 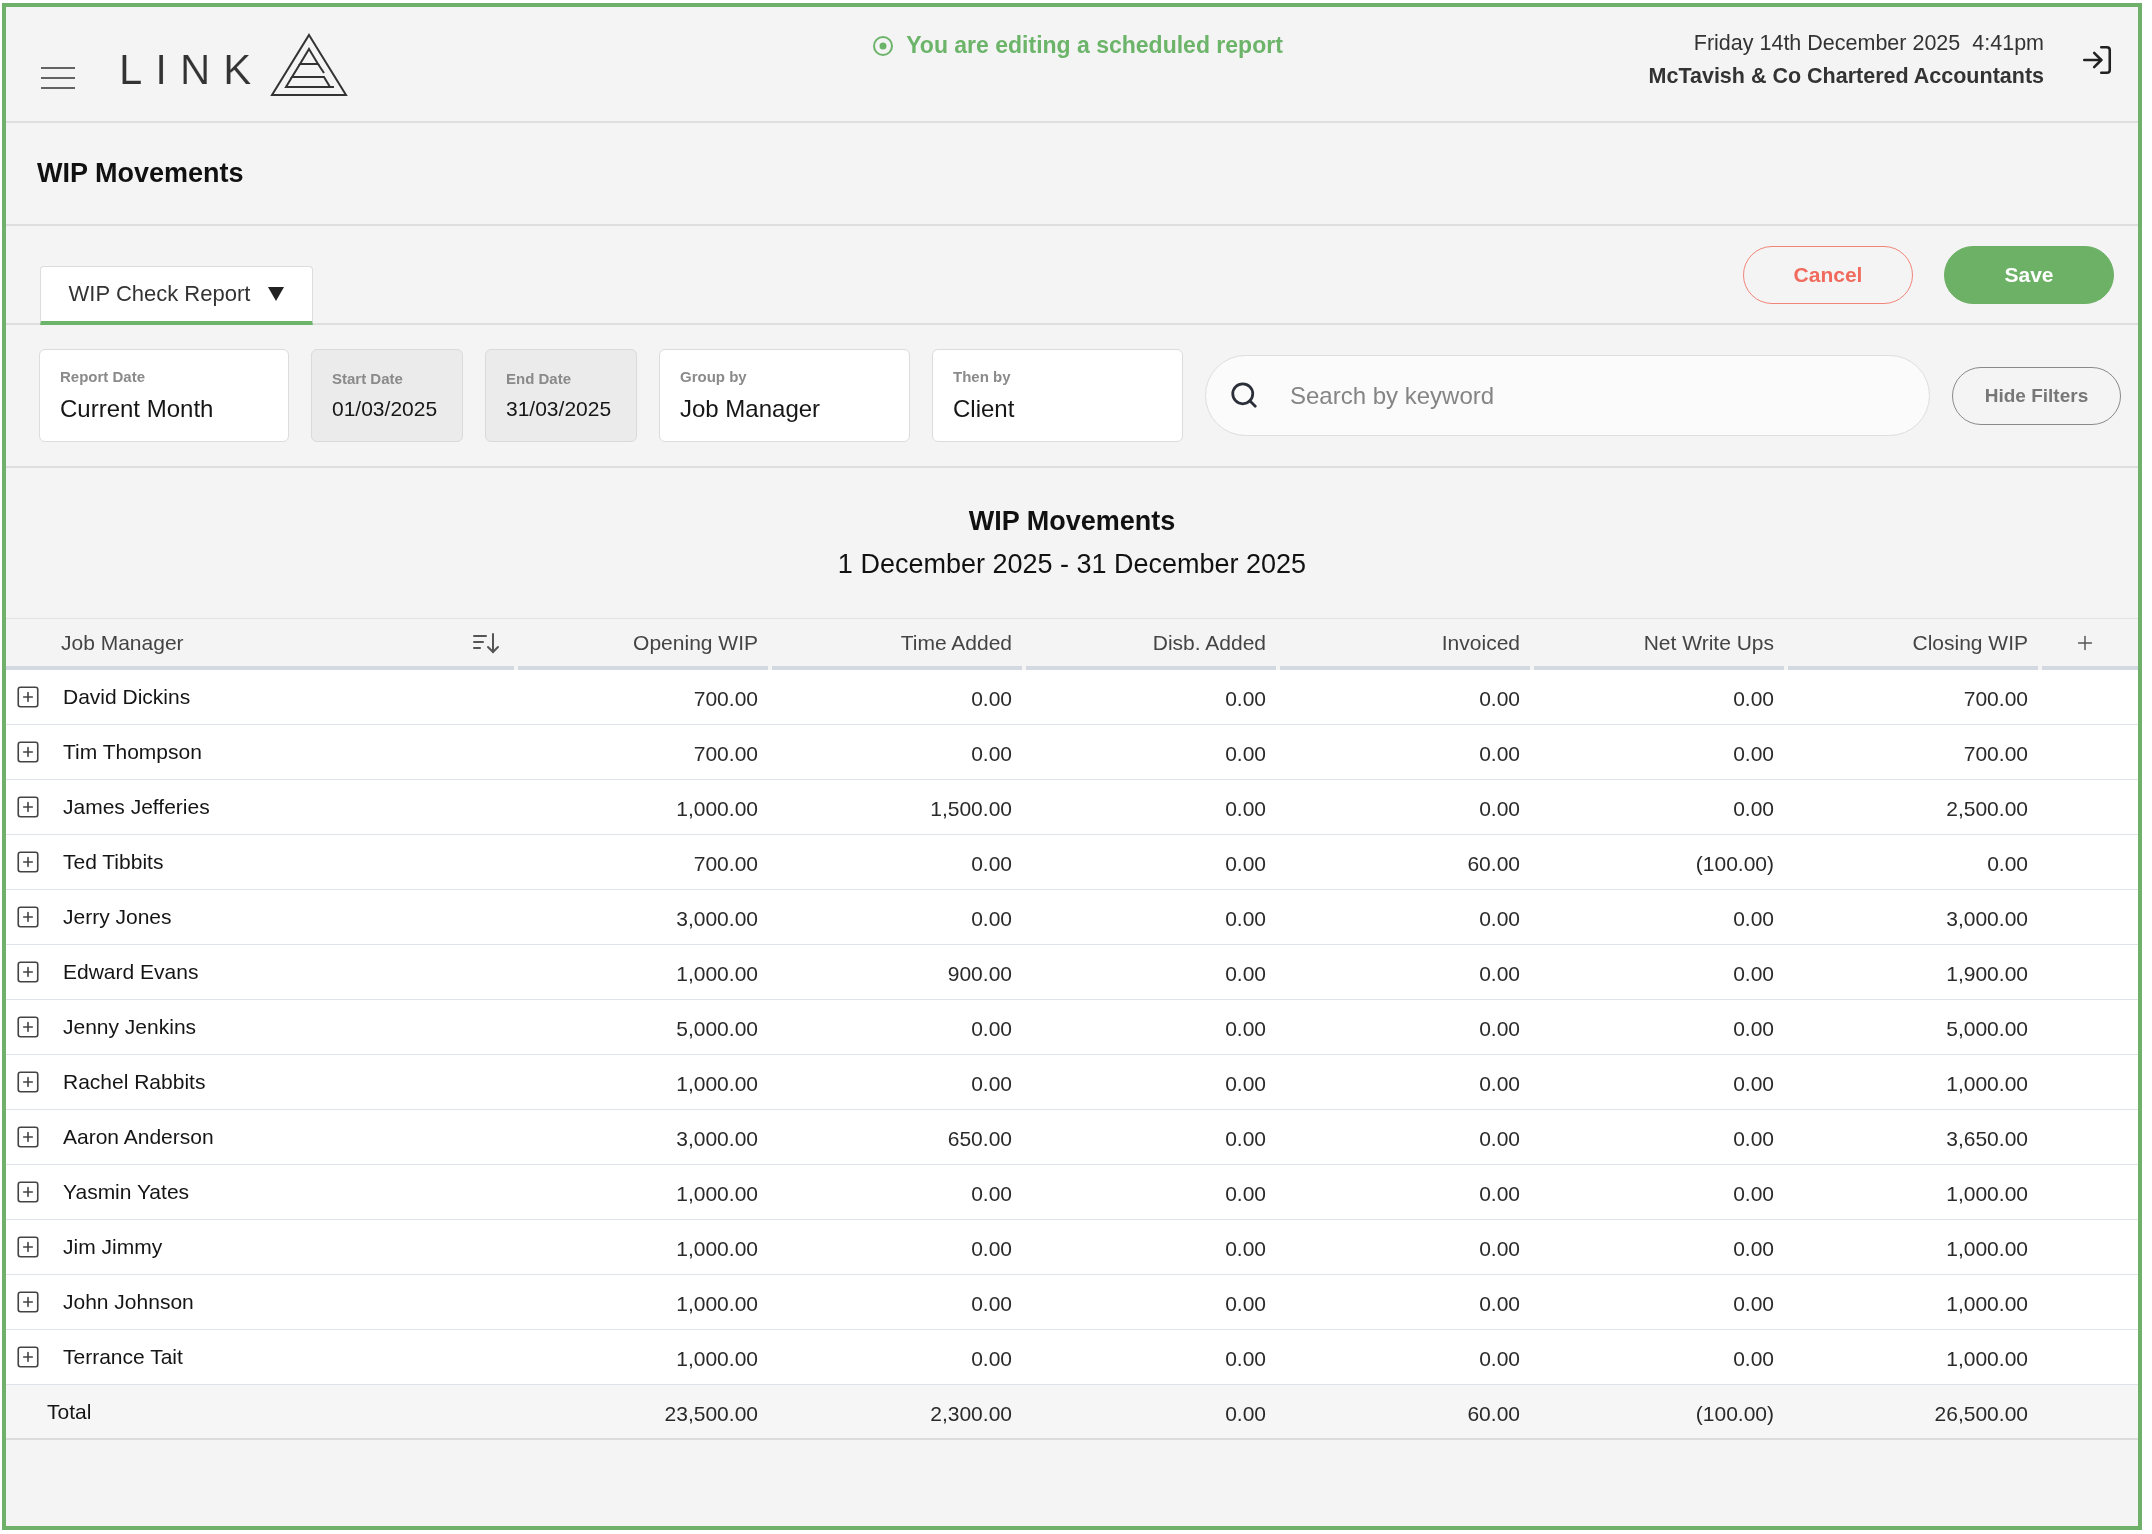 I want to click on table-cell-text: 1,500.00, so click(x=971, y=809).